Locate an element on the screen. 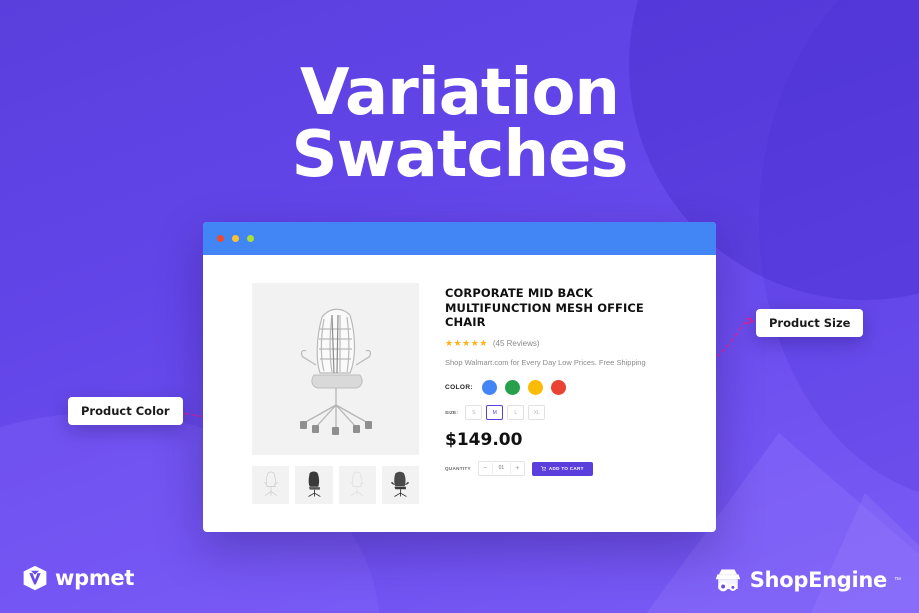  product-gallery is located at coordinates (335, 393).